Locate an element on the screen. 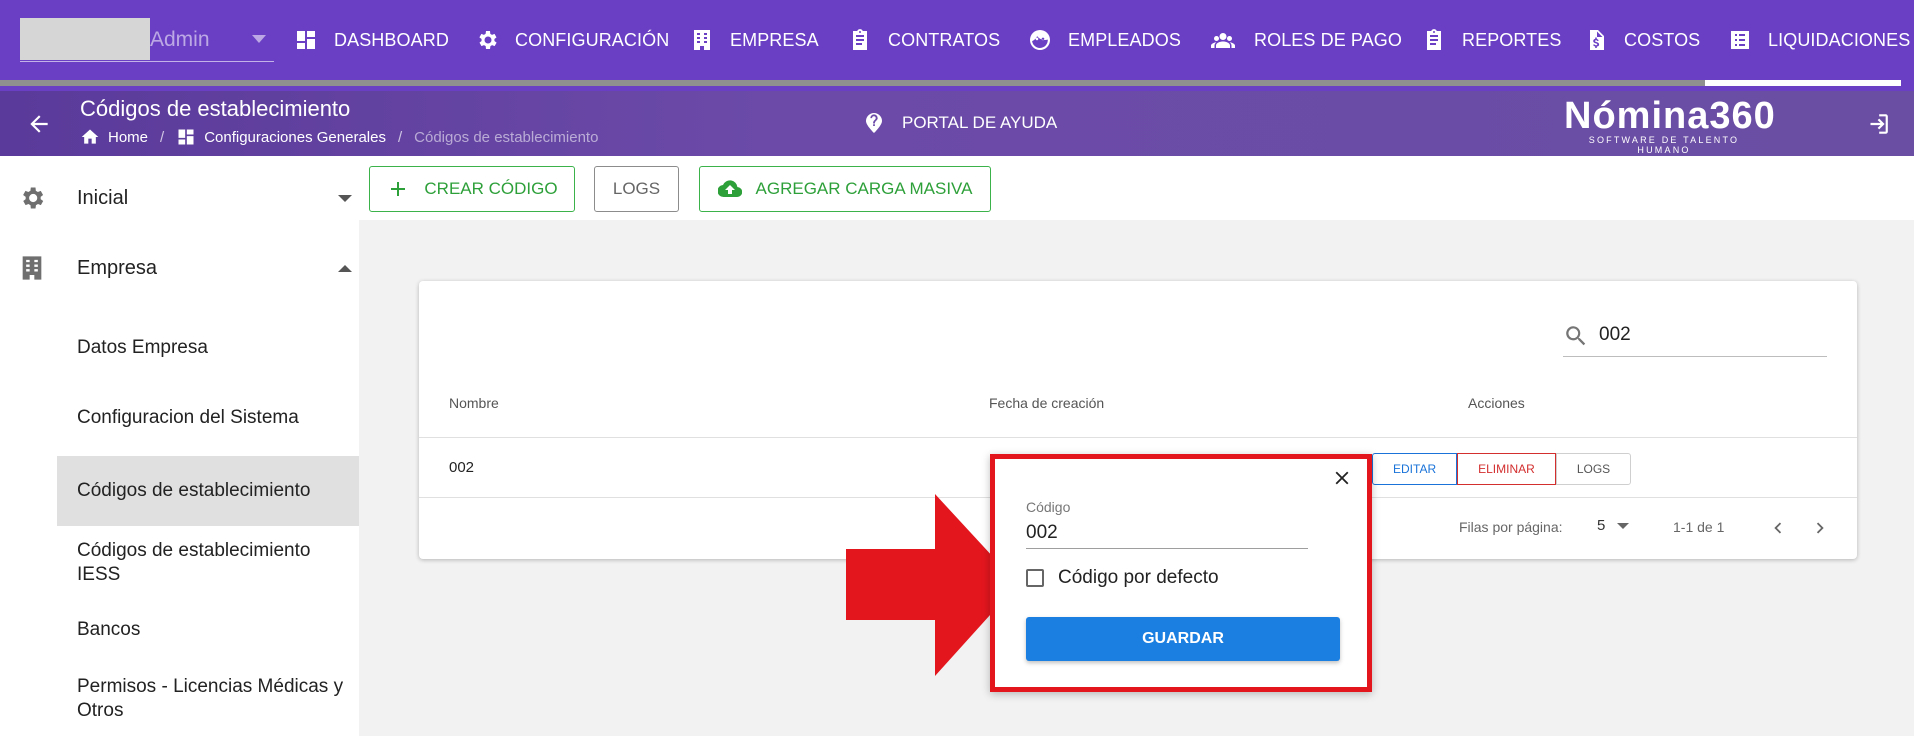 Image resolution: width=1914 pixels, height=736 pixels. nav-costos-label: COSTOS is located at coordinates (1662, 39).